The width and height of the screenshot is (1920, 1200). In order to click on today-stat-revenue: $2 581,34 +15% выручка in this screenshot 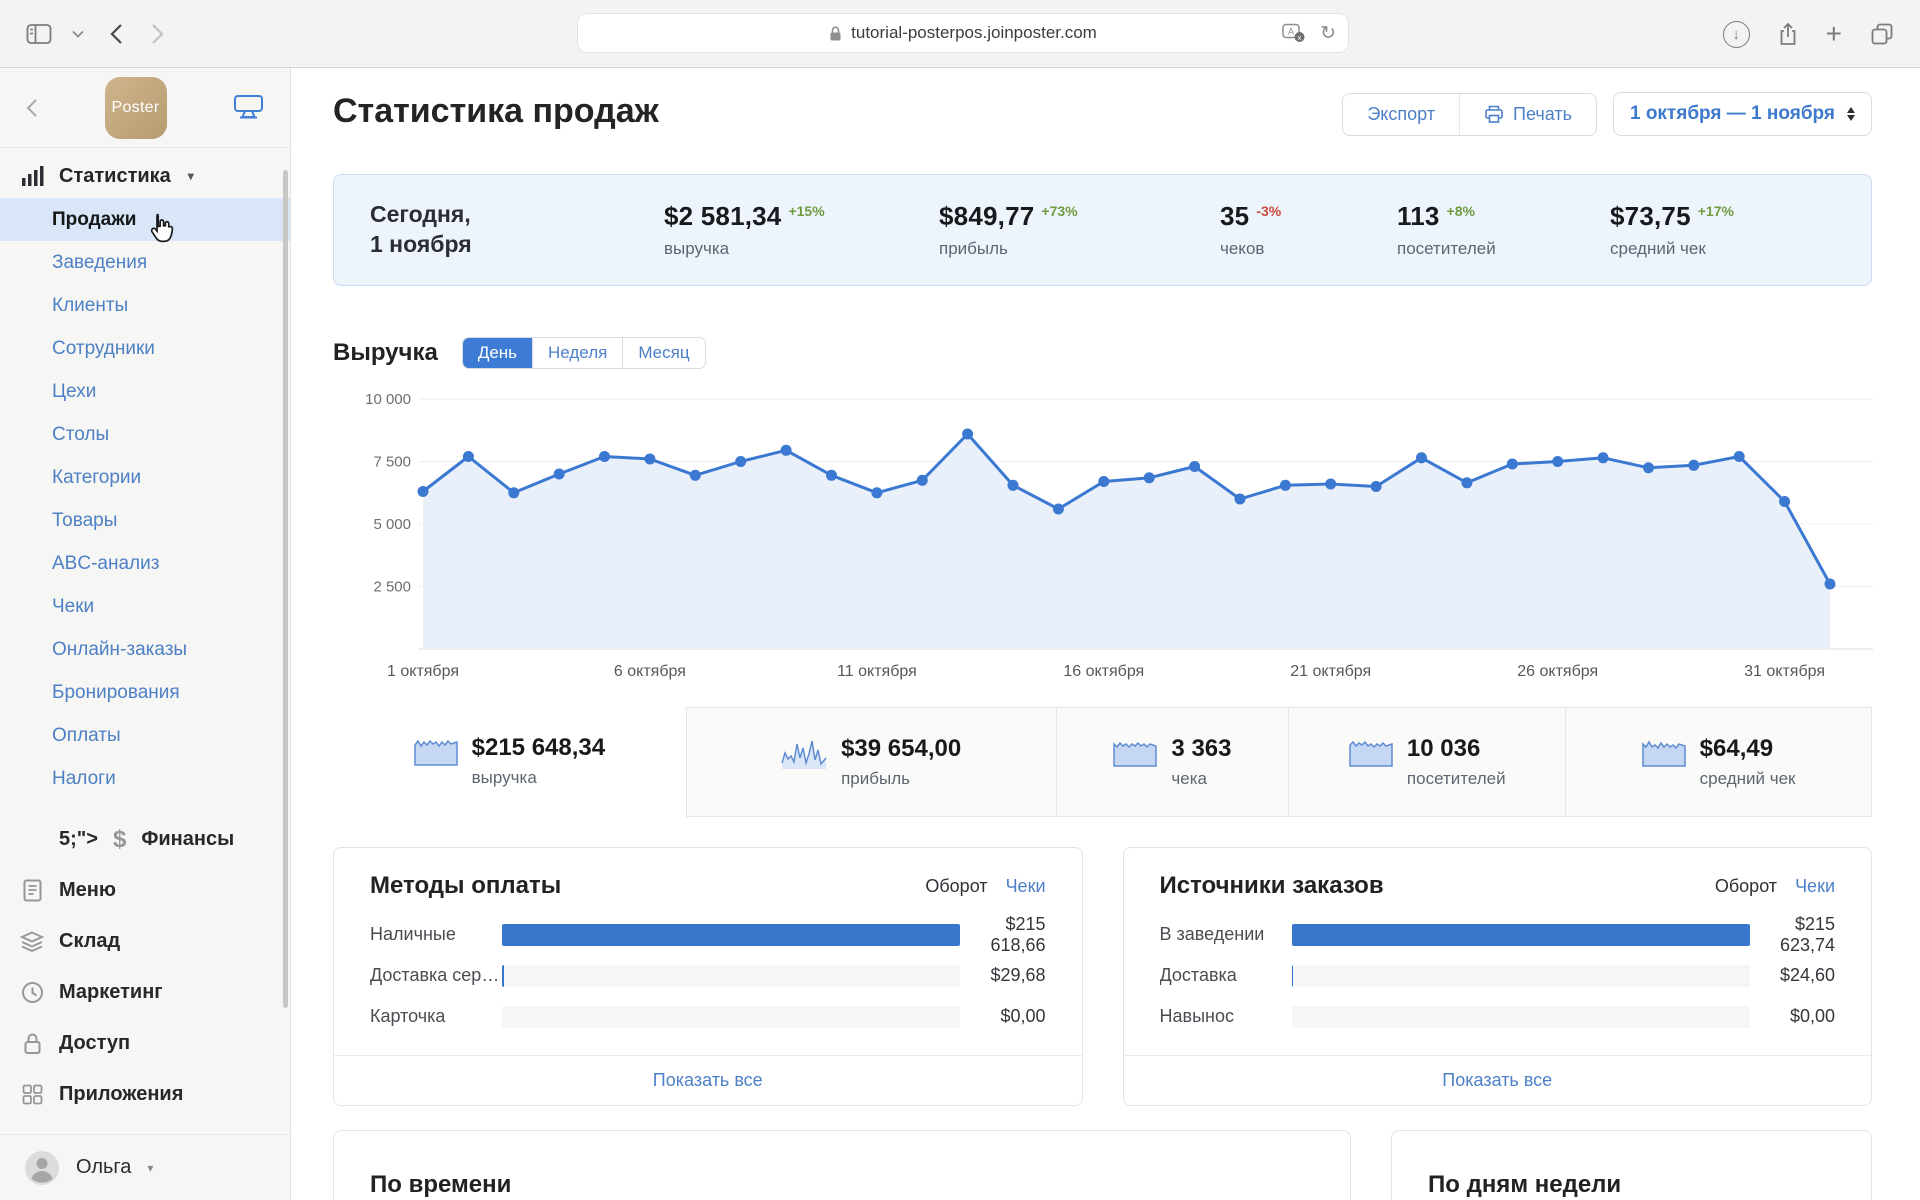, I will do `click(744, 229)`.